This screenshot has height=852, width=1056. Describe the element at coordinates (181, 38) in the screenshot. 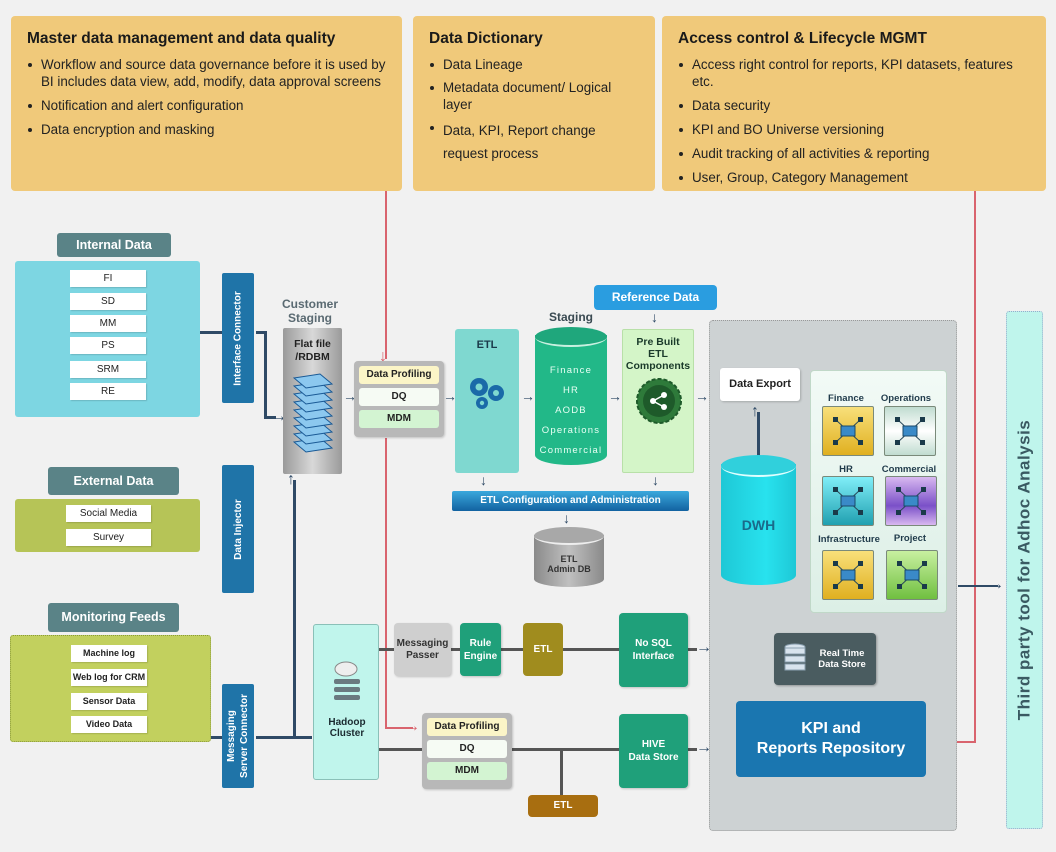

I see `mdm-panel-title: Master data management and data quality` at that location.